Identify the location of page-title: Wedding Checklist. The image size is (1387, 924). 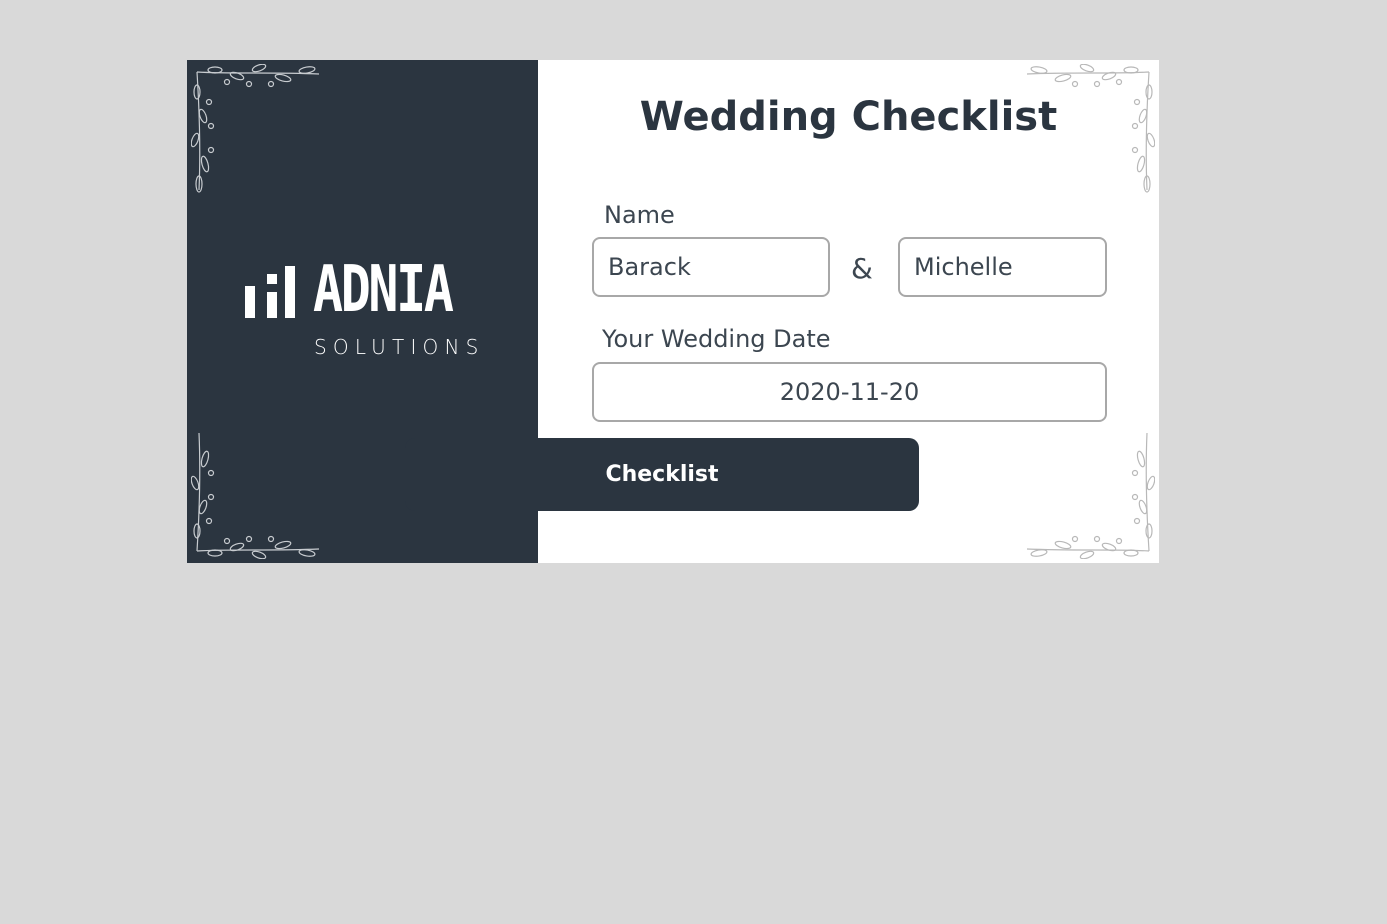
(848, 117).